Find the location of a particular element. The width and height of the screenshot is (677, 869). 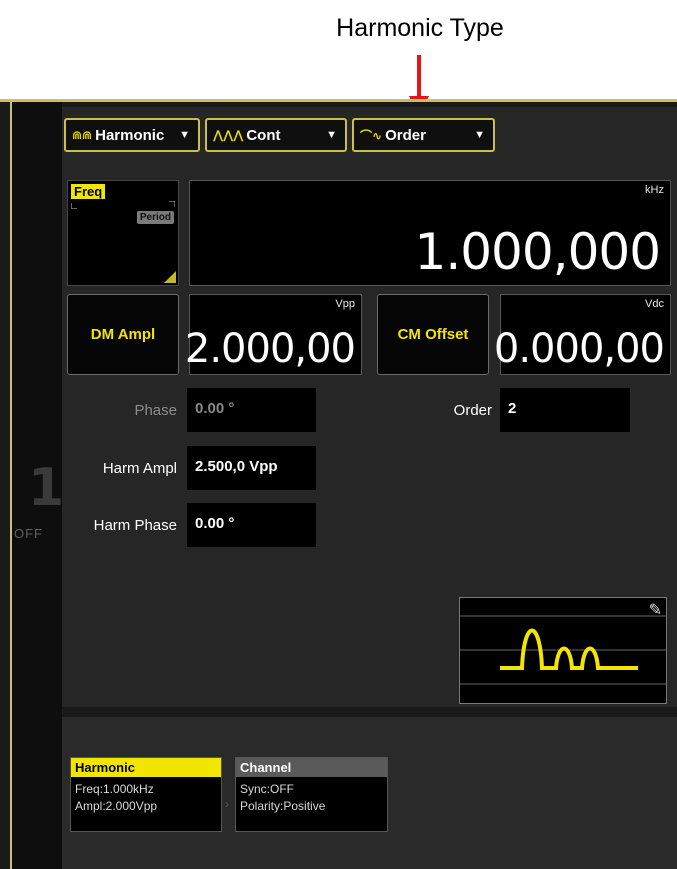

harm-ampl-label: Harm Ampl is located at coordinates (139, 468).